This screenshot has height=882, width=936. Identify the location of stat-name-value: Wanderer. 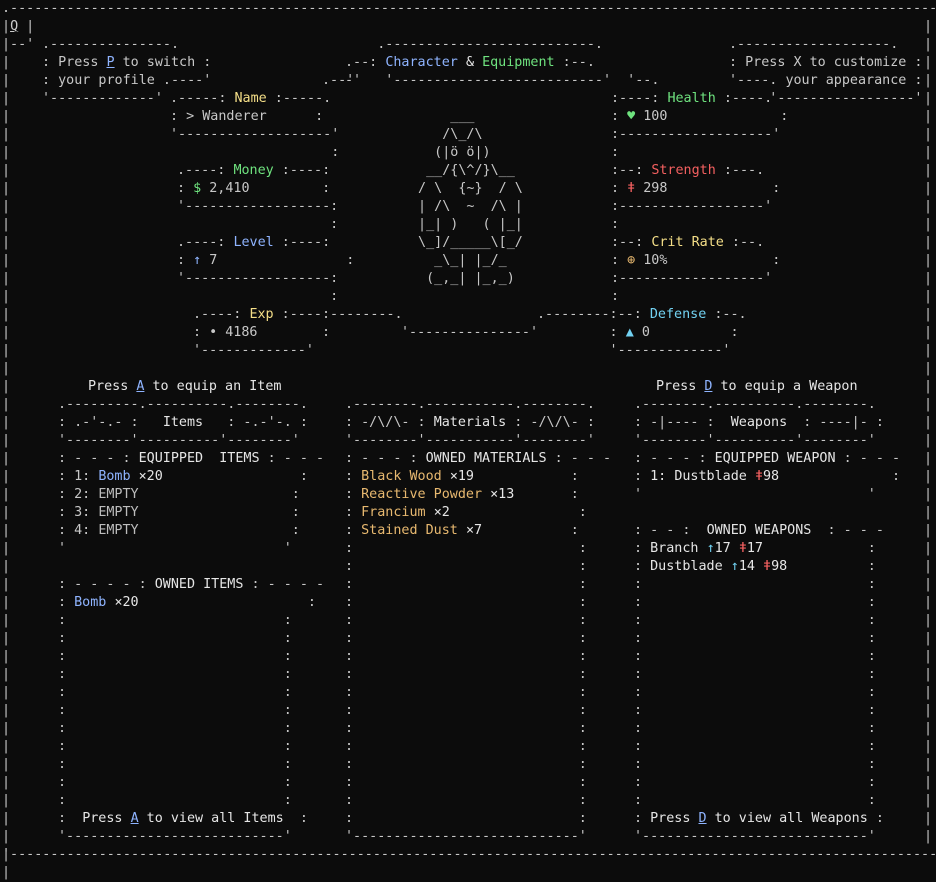
(234, 116).